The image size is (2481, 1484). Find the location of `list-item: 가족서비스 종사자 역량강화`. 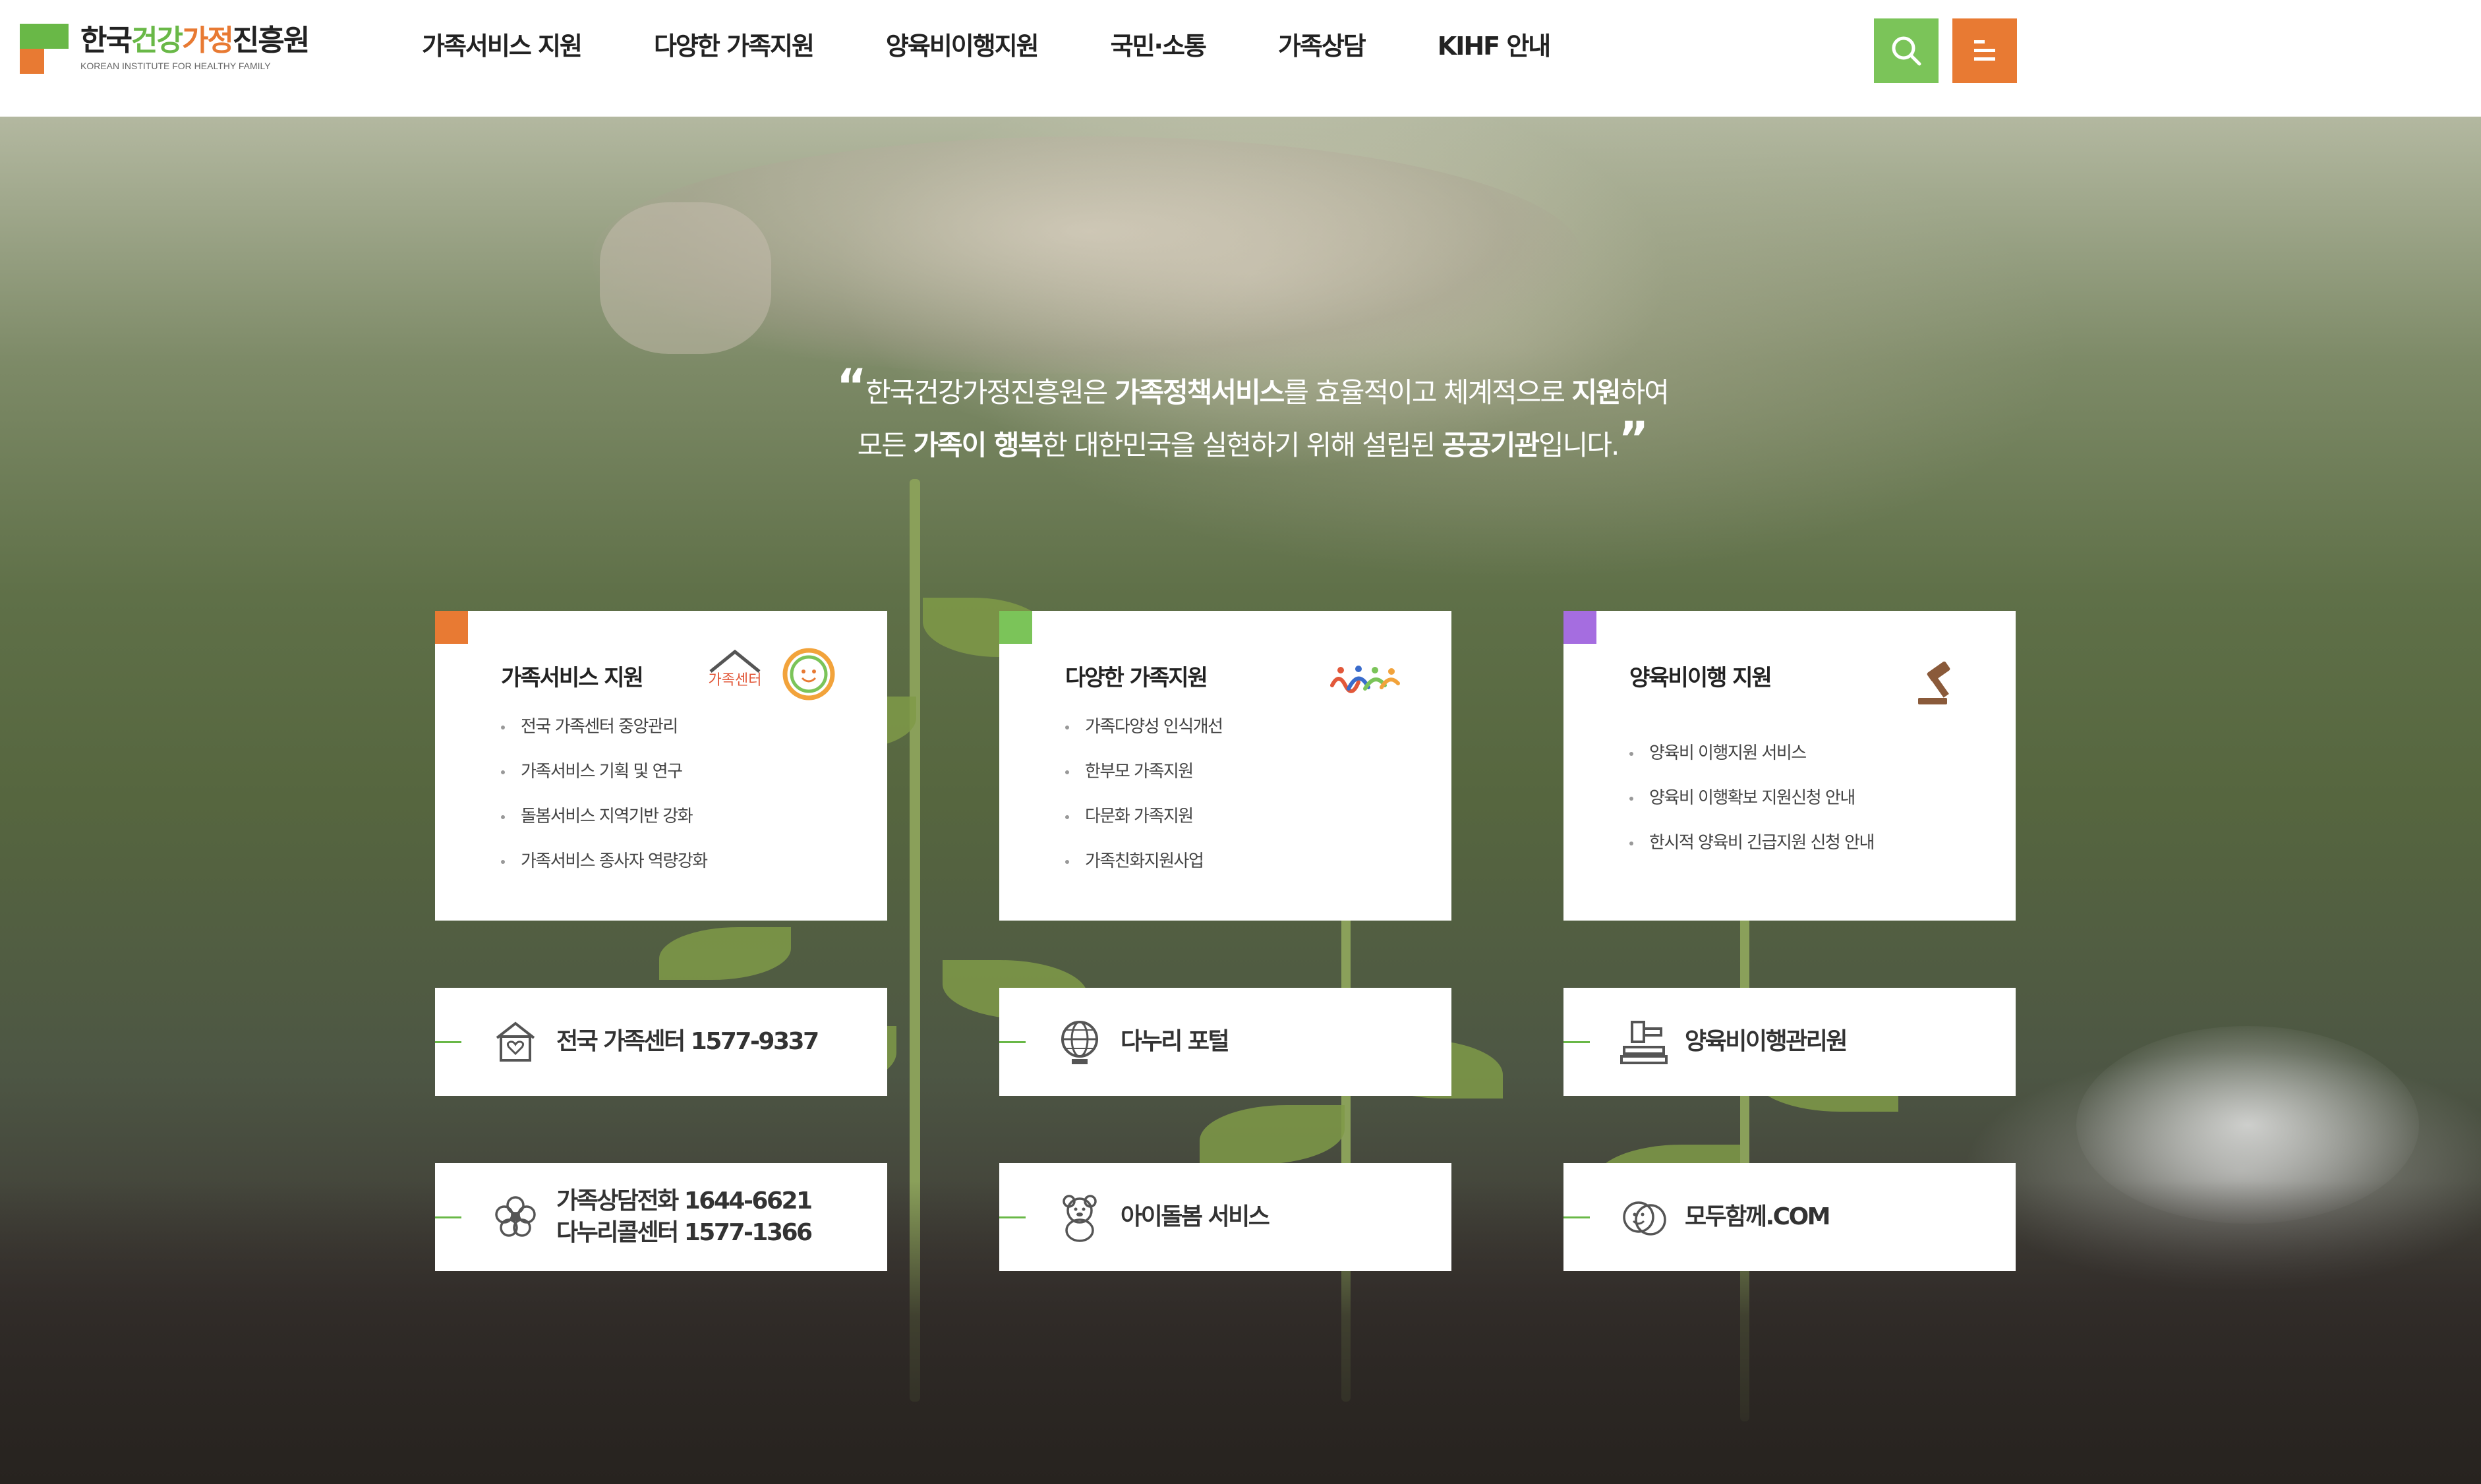

list-item: 가족서비스 종사자 역량강화 is located at coordinates (604, 861).